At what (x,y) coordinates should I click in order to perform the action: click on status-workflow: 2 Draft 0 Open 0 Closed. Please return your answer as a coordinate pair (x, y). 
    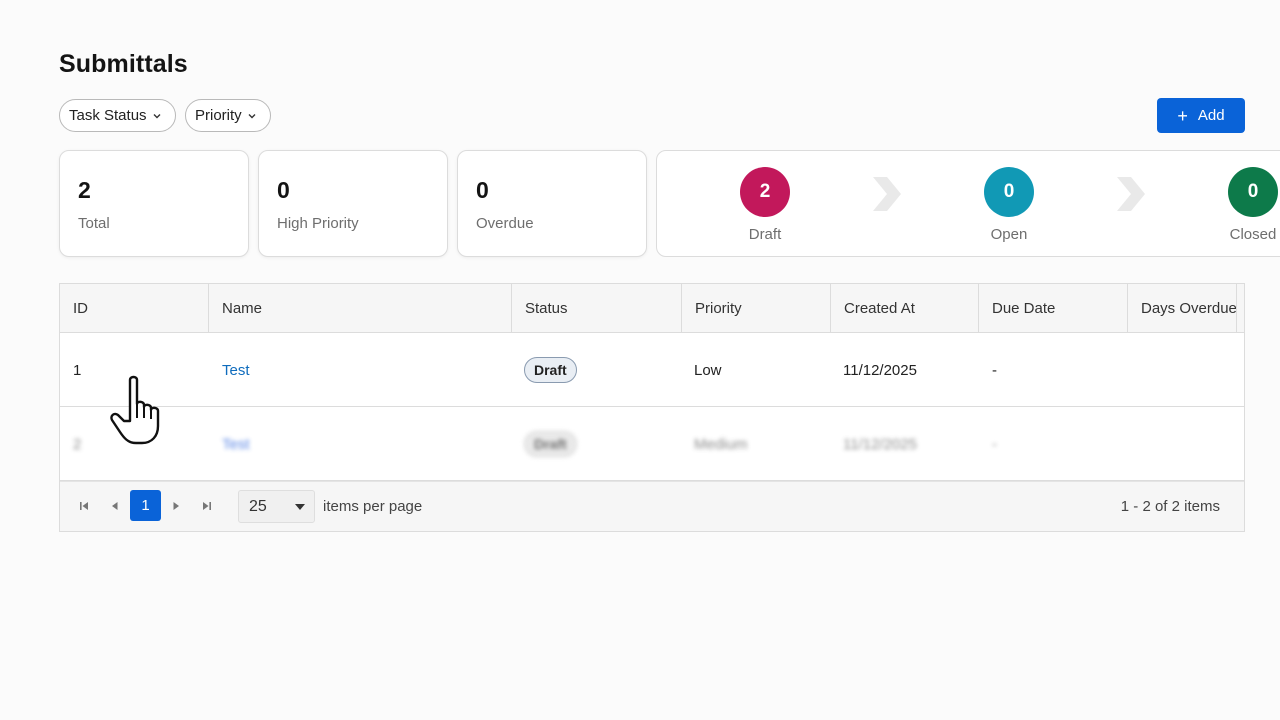
    Looking at the image, I should click on (968, 203).